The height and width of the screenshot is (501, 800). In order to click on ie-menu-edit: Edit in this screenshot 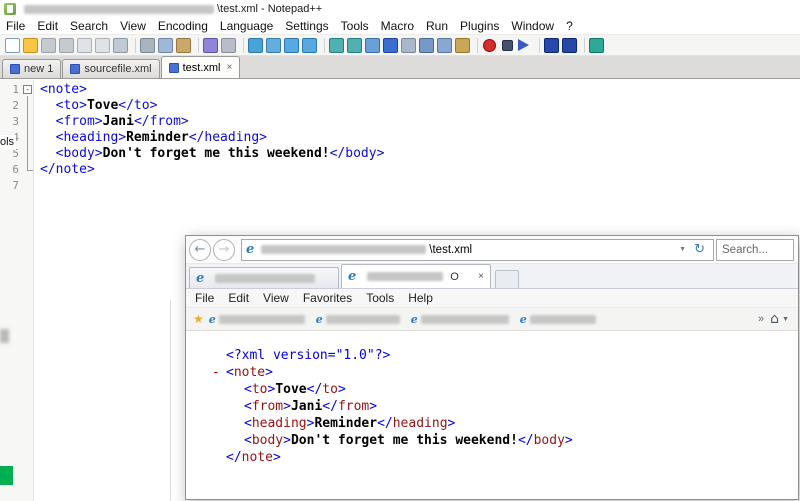, I will do `click(238, 298)`.